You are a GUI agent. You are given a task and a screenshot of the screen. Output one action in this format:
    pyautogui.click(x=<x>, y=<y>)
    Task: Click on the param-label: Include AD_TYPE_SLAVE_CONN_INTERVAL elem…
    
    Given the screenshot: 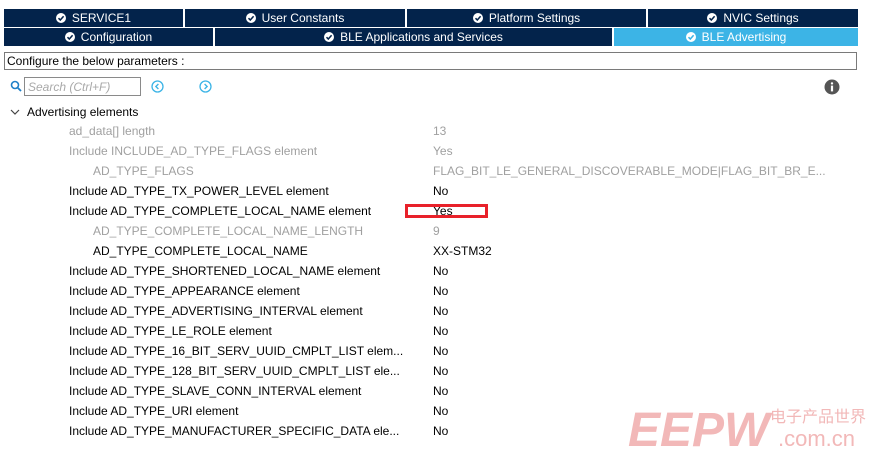 What is the action you would take?
    pyautogui.click(x=215, y=391)
    